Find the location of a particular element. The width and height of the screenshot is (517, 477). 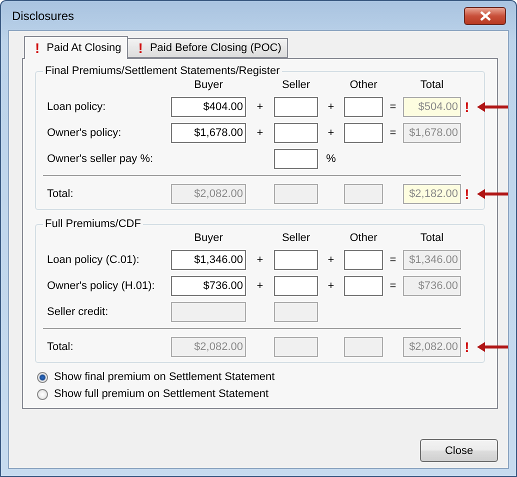

tab: ! Paid At Closing is located at coordinates (76, 47).